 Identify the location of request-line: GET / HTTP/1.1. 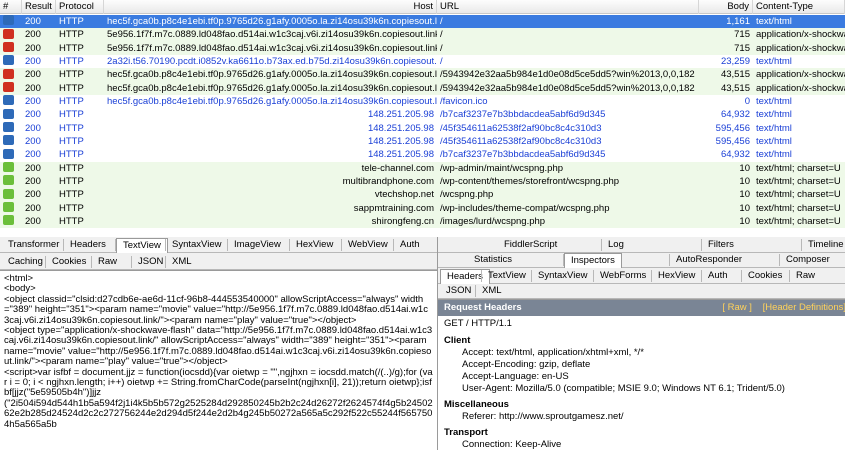
(478, 323).